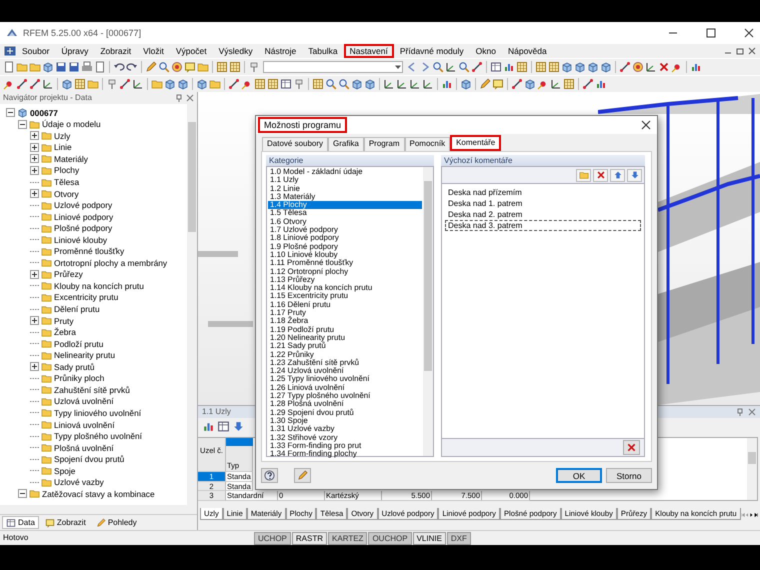  What do you see at coordinates (98, 493) in the screenshot?
I see `tree-item: Zatěžovací stavy a kombinace` at bounding box center [98, 493].